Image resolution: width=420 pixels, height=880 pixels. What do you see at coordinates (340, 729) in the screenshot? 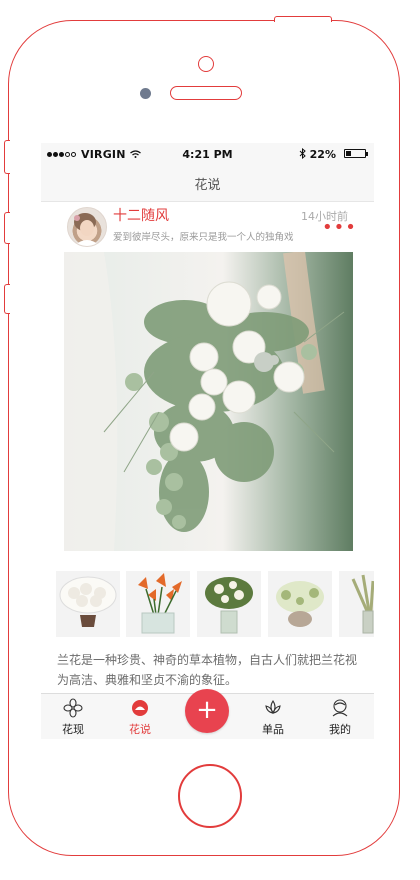
I see `tab-label: 我的` at bounding box center [340, 729].